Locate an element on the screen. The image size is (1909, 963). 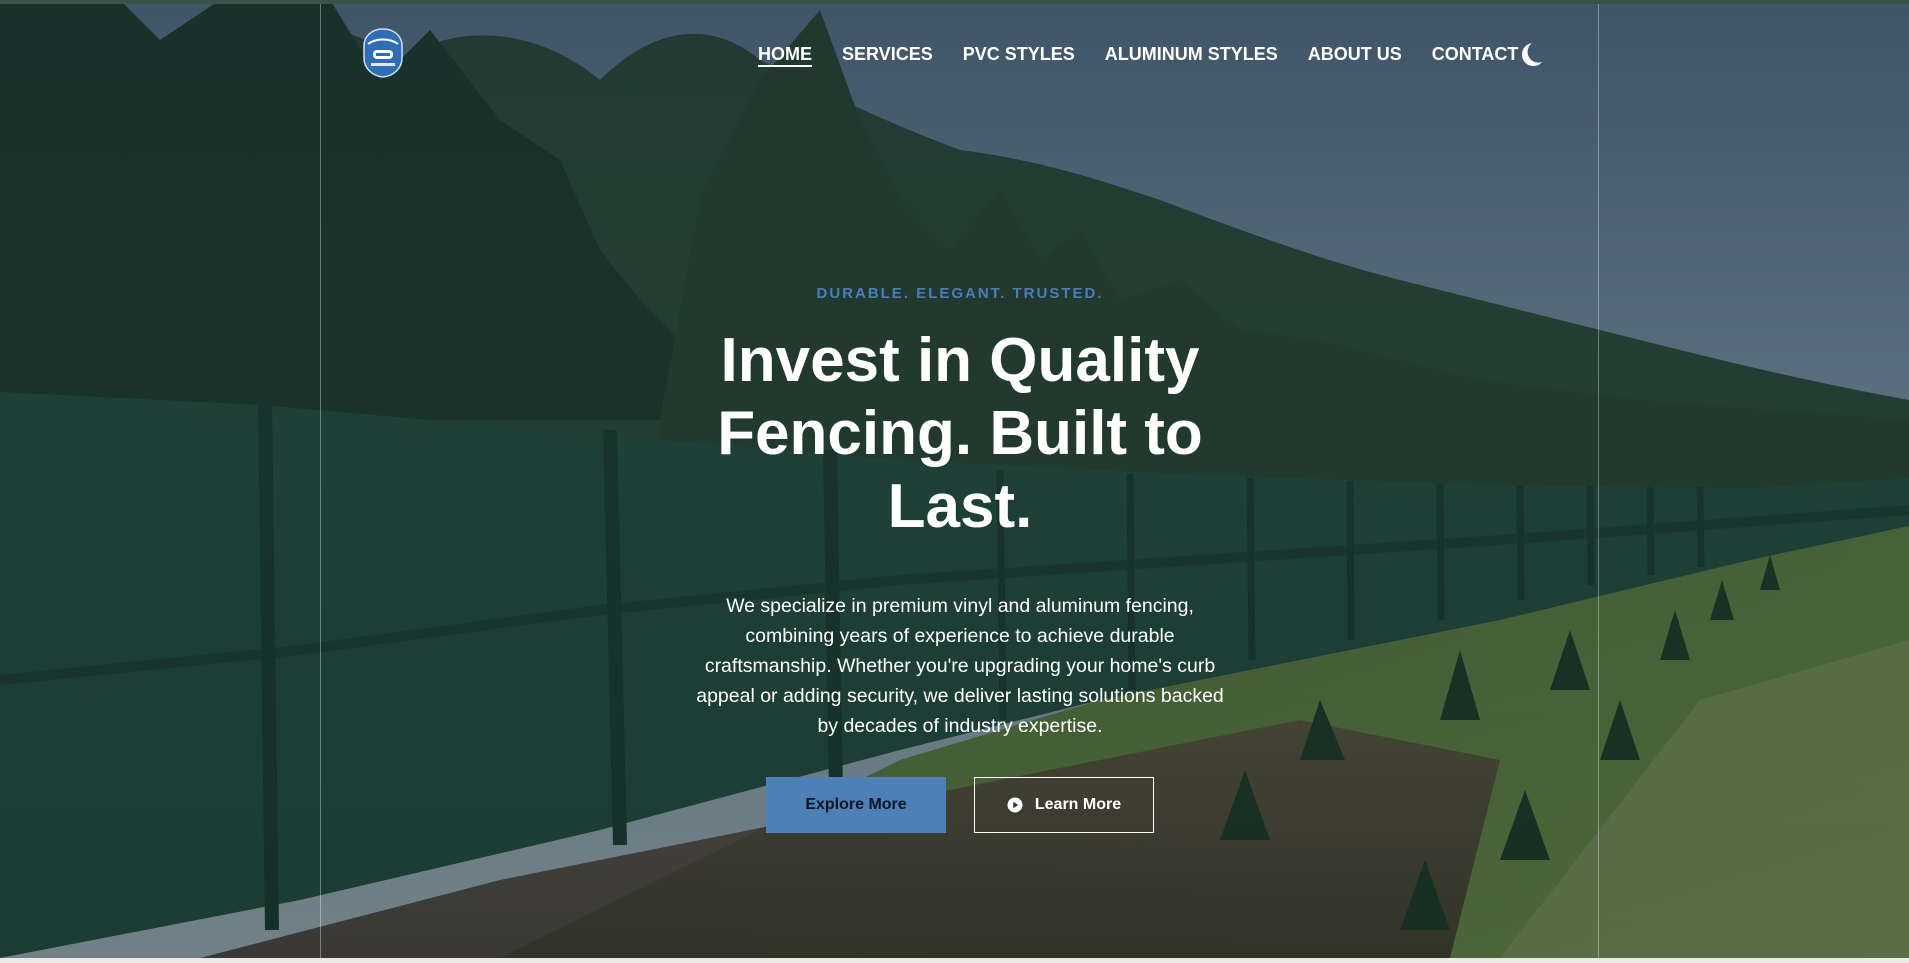
explore-more-label: Explore More is located at coordinates (856, 804).